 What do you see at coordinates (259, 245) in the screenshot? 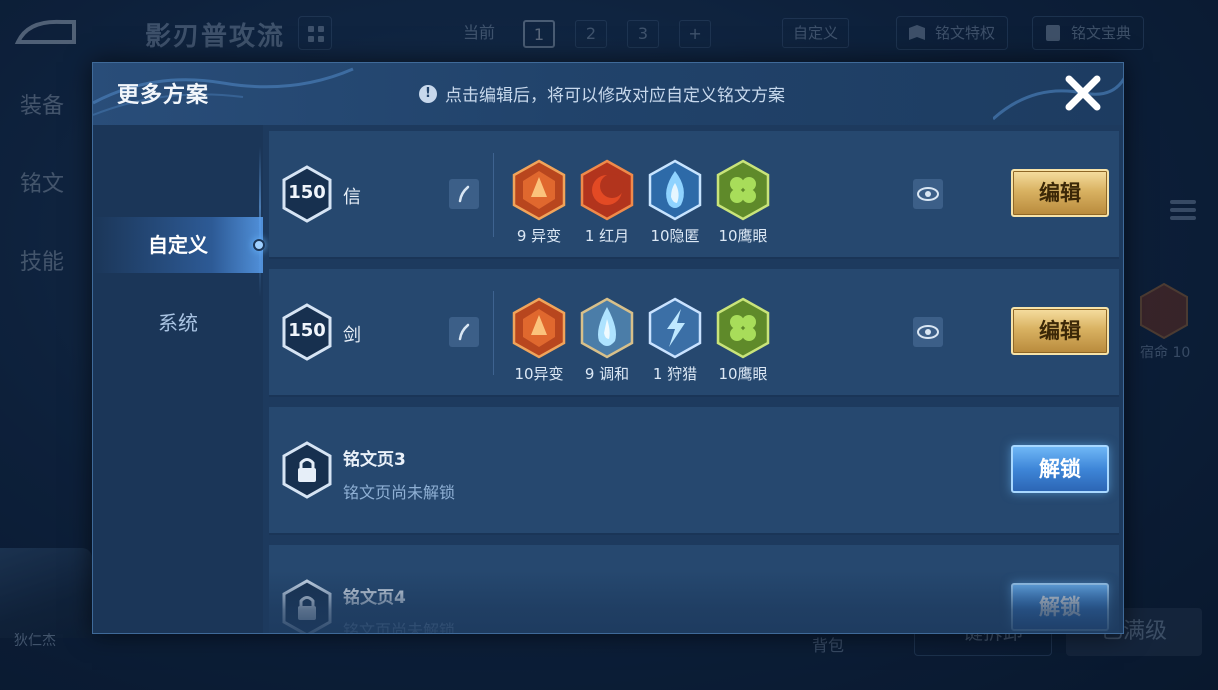
I see `active-indicator-dot` at bounding box center [259, 245].